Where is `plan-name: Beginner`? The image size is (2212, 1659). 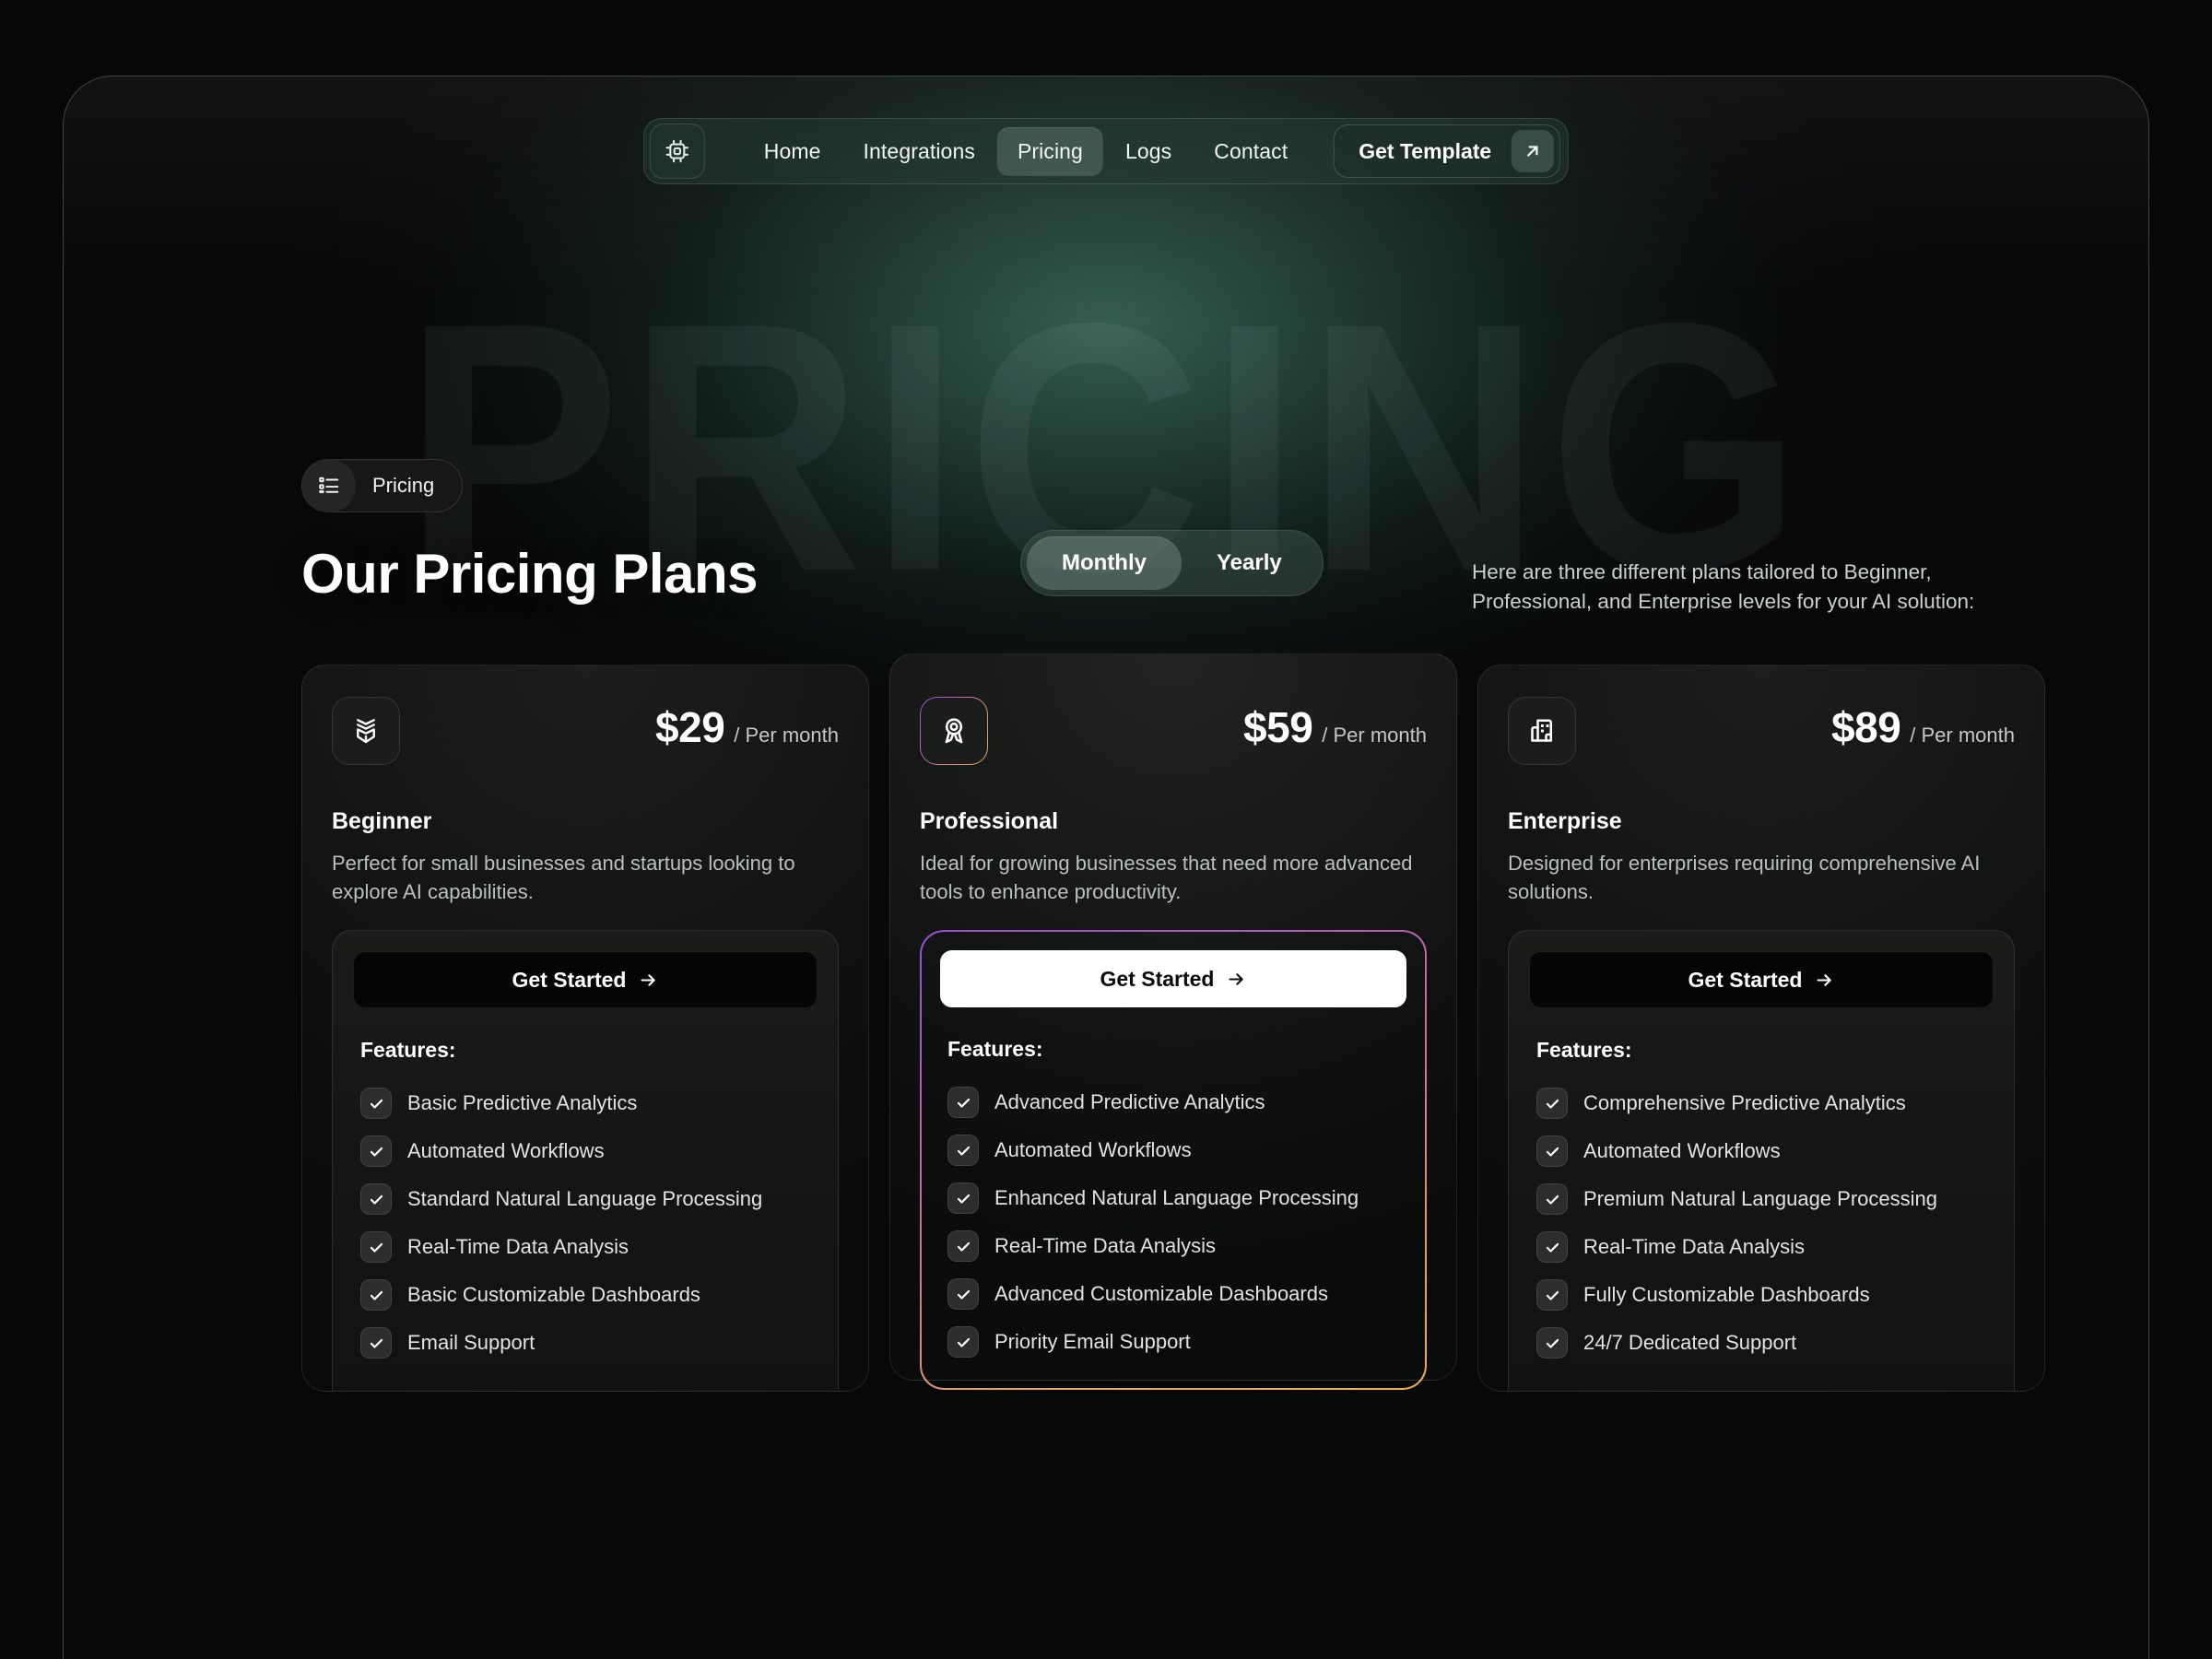 plan-name: Beginner is located at coordinates (382, 821).